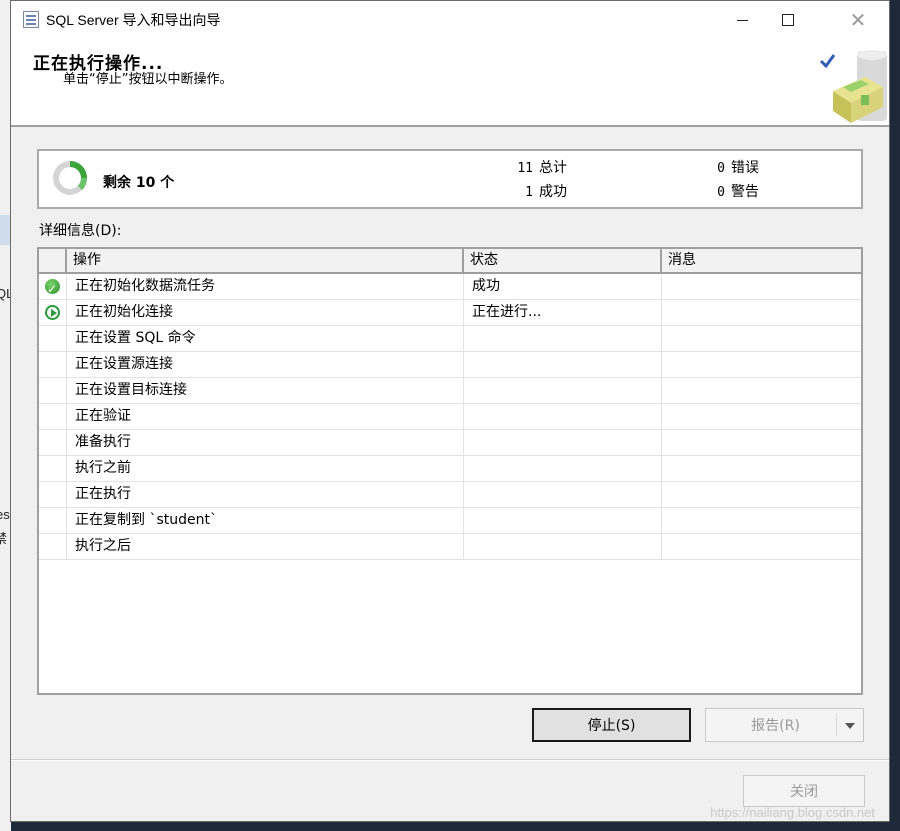 Image resolution: width=900 pixels, height=831 pixels. Describe the element at coordinates (563, 286) in the screenshot. I see `row-status: 成功` at that location.